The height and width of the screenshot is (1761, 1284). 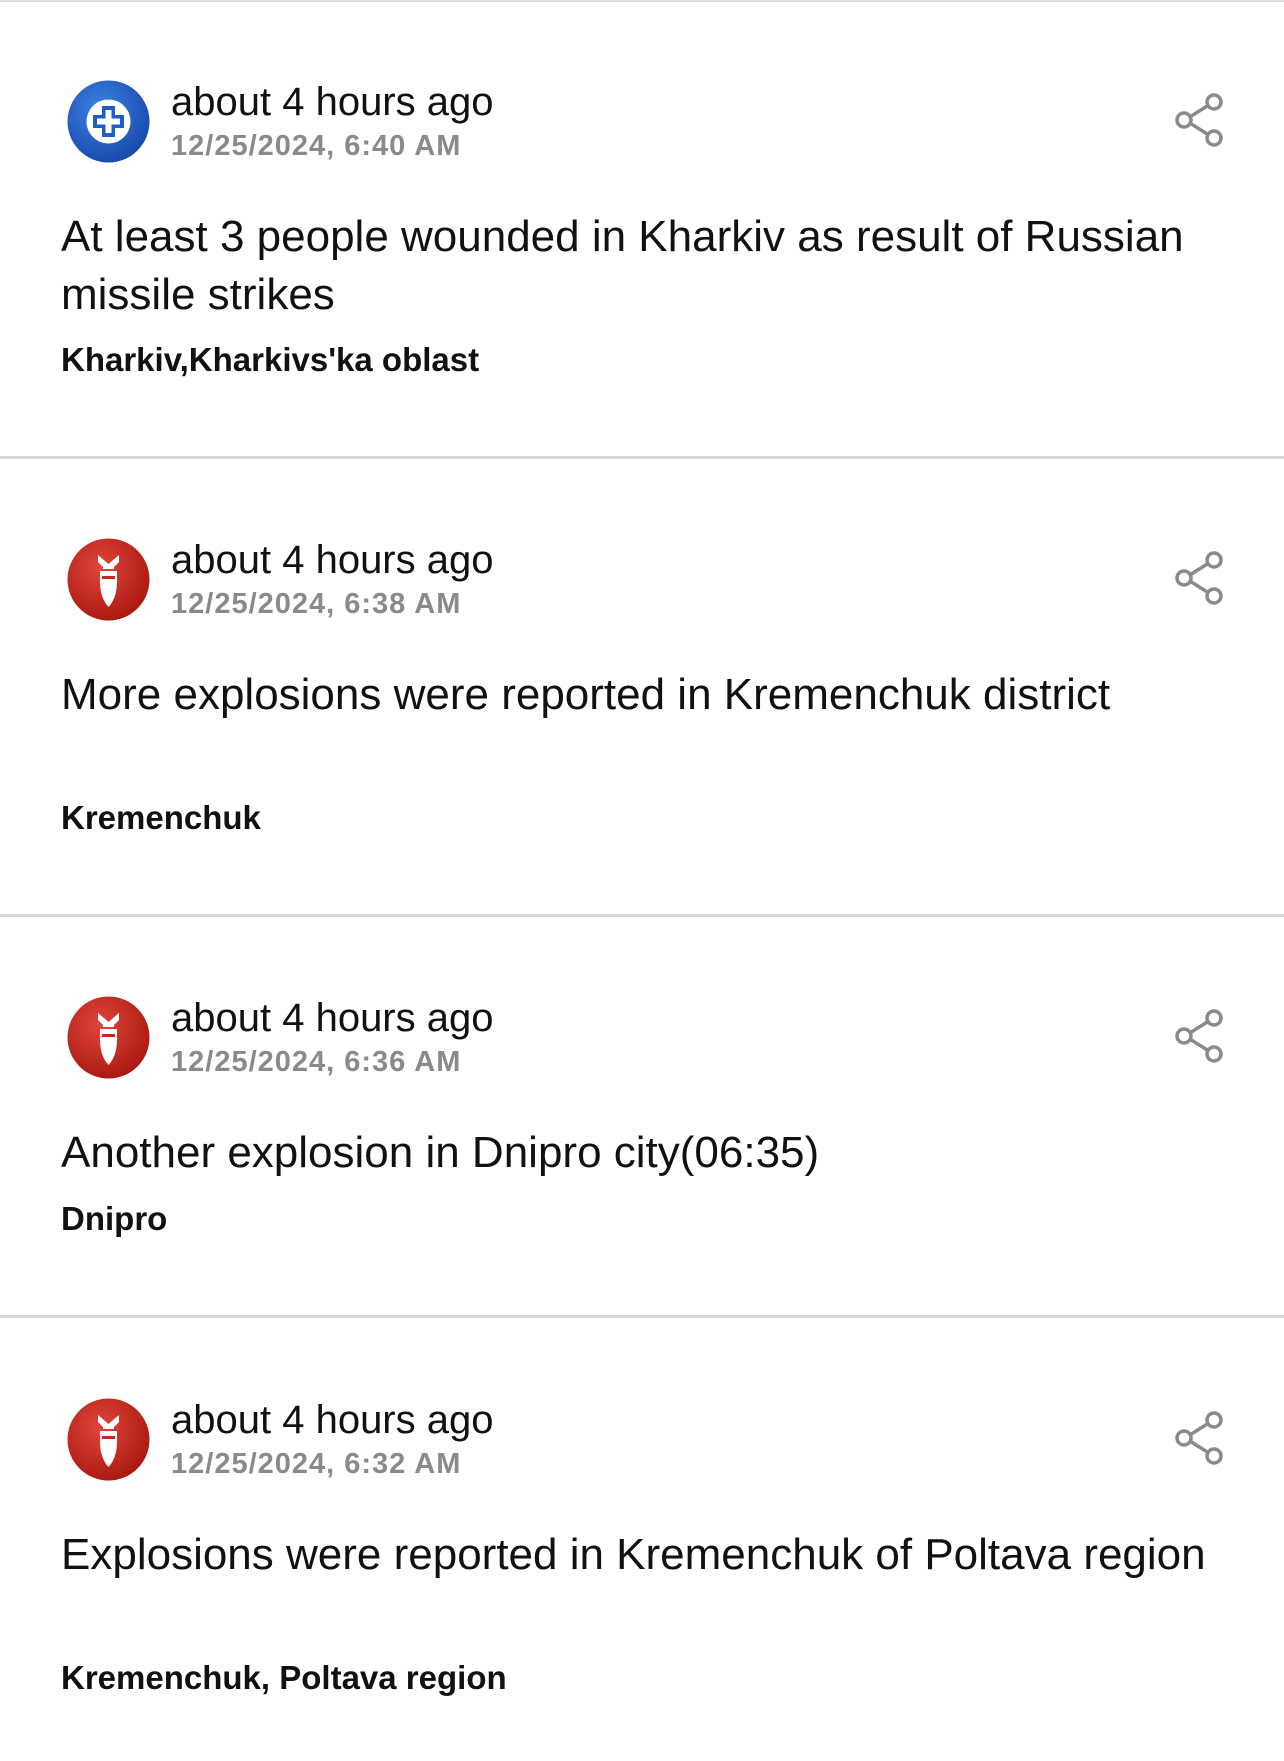 What do you see at coordinates (316, 1464) in the screenshot?
I see `timestamp: 12/25/2024, 6:32 AM` at bounding box center [316, 1464].